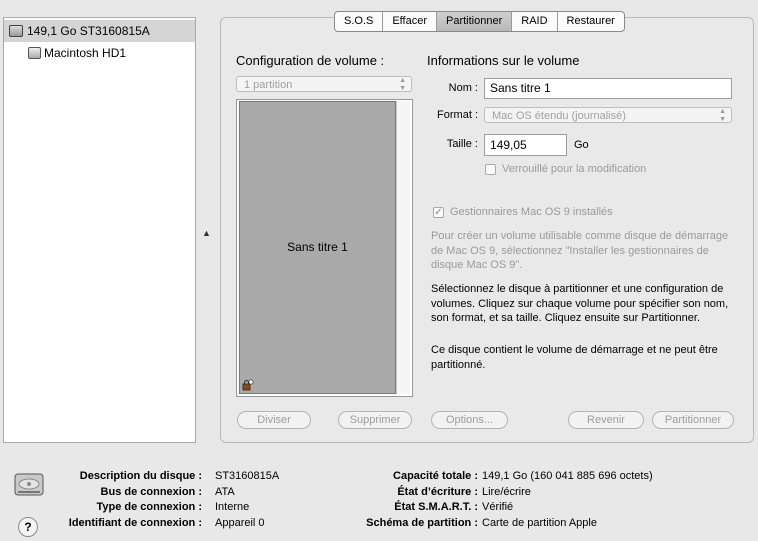 The height and width of the screenshot is (541, 758). I want to click on disk-item: 149,1 Go ST3160815A, so click(99, 31).